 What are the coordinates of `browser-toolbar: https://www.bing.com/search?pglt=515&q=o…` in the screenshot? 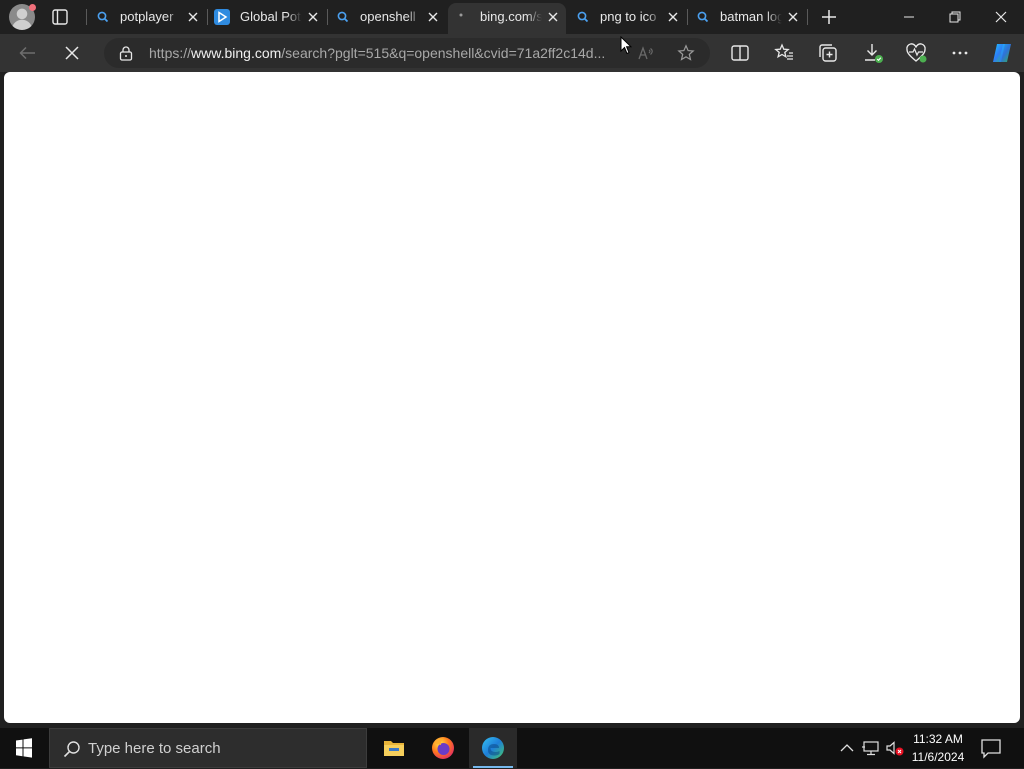 It's located at (512, 53).